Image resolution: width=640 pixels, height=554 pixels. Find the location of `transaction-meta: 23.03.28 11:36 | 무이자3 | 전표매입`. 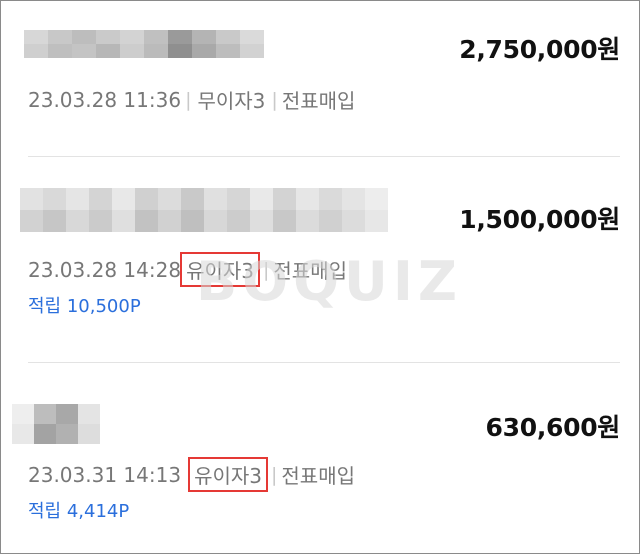

transaction-meta: 23.03.28 11:36 | 무이자3 | 전표매입 is located at coordinates (191, 99).